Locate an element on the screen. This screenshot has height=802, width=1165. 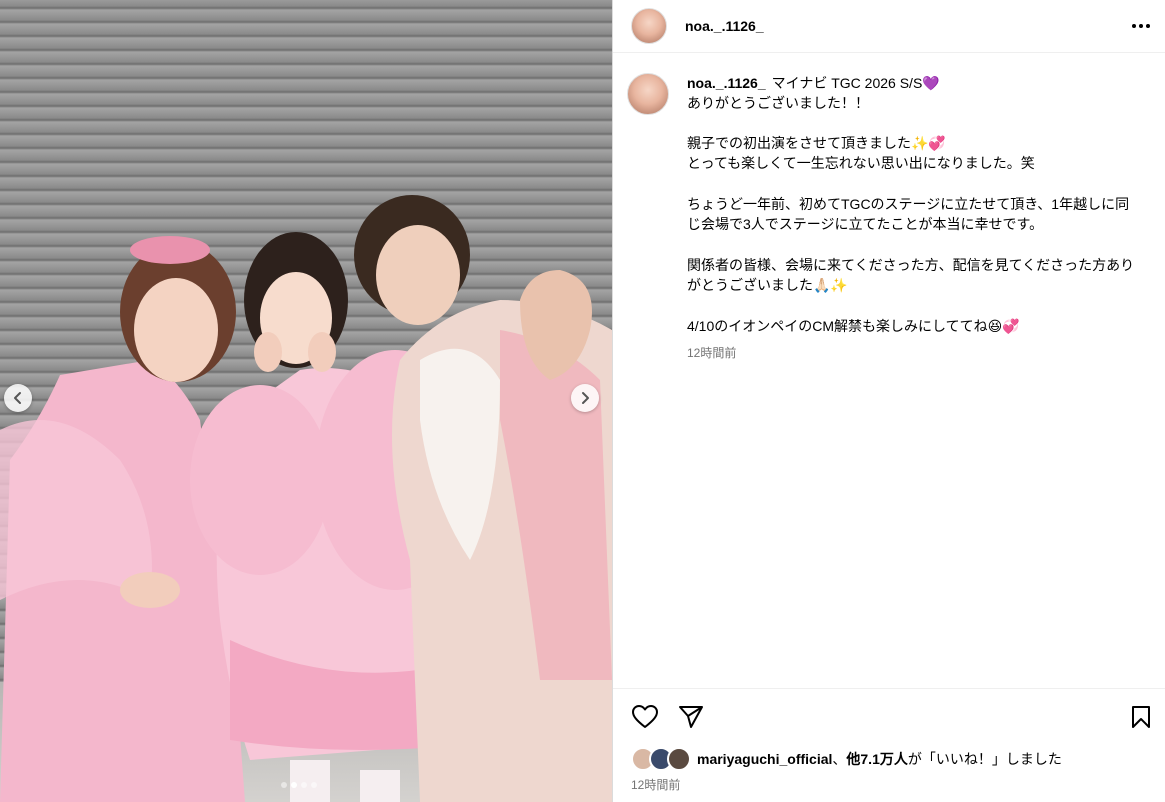
action-bar is located at coordinates (889, 716).